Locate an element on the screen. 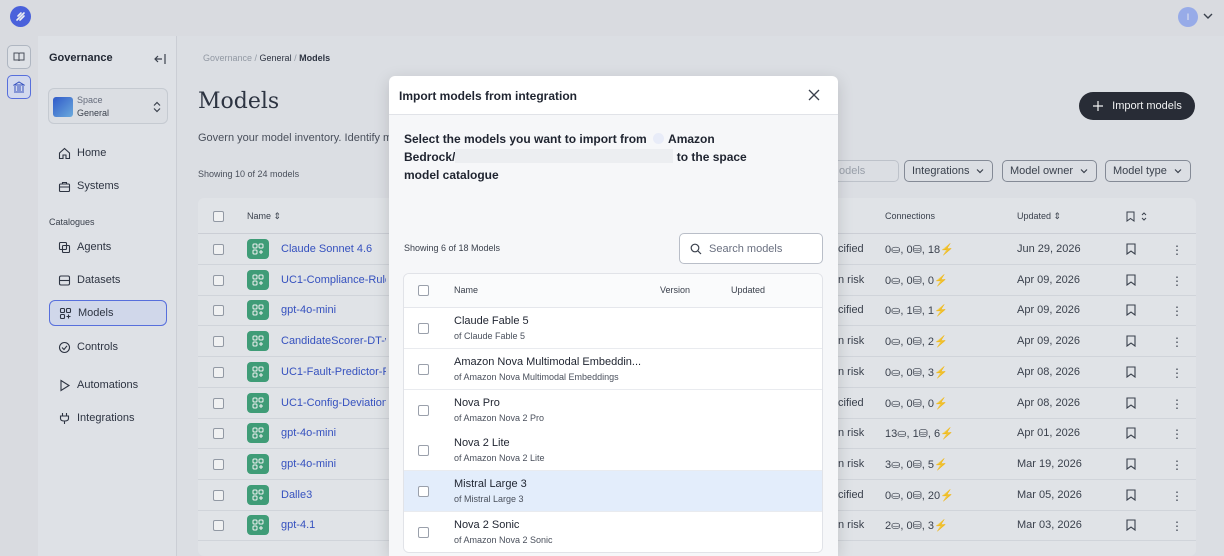  model-family: of Mistral Large 3 is located at coordinates (489, 499).